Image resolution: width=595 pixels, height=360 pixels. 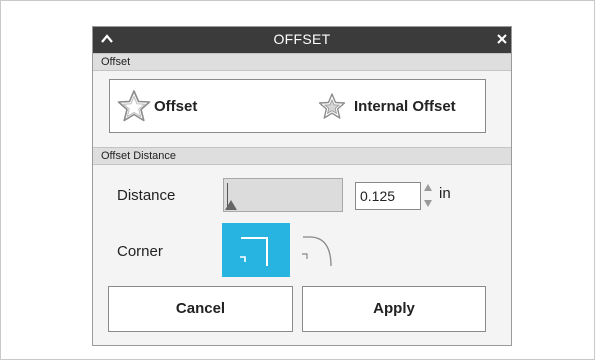 I want to click on offset-option: Offset, so click(x=156, y=106).